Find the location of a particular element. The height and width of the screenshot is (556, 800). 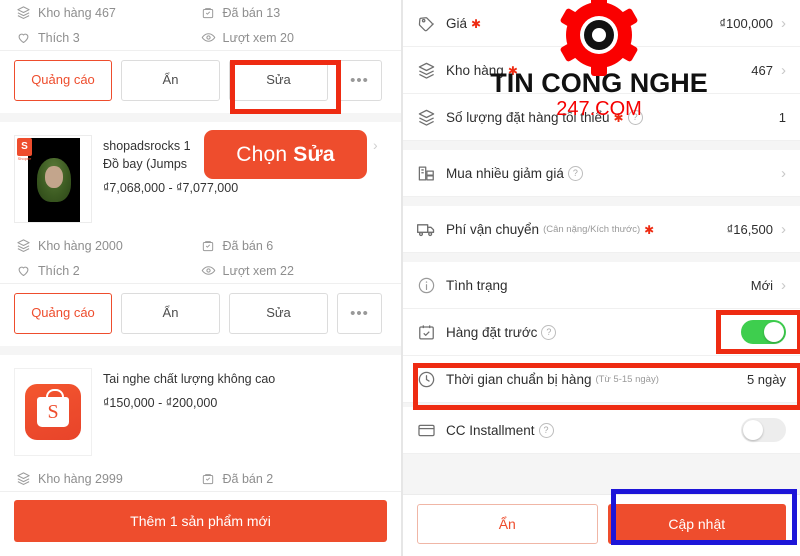

product-1-ads-label: Quảng cáo is located at coordinates (63, 80).